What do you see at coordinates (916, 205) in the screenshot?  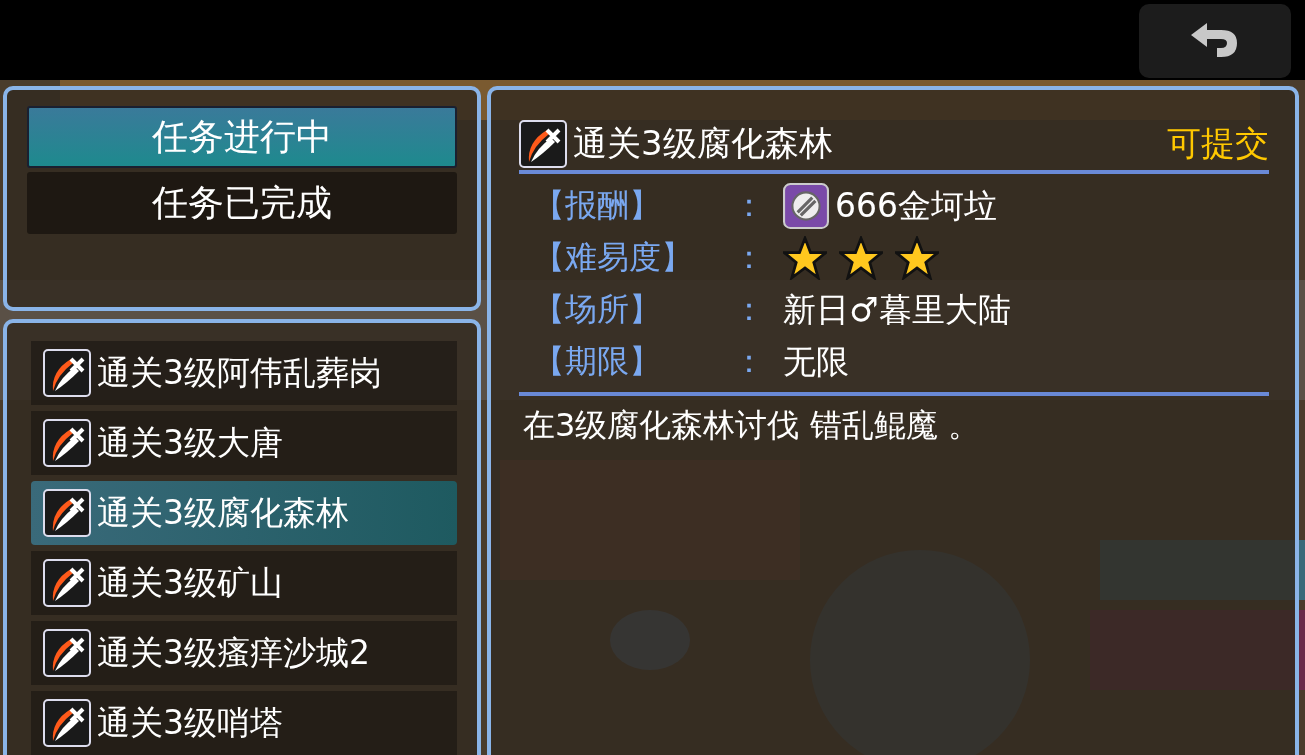 I see `reward-value: 666金坷垃` at bounding box center [916, 205].